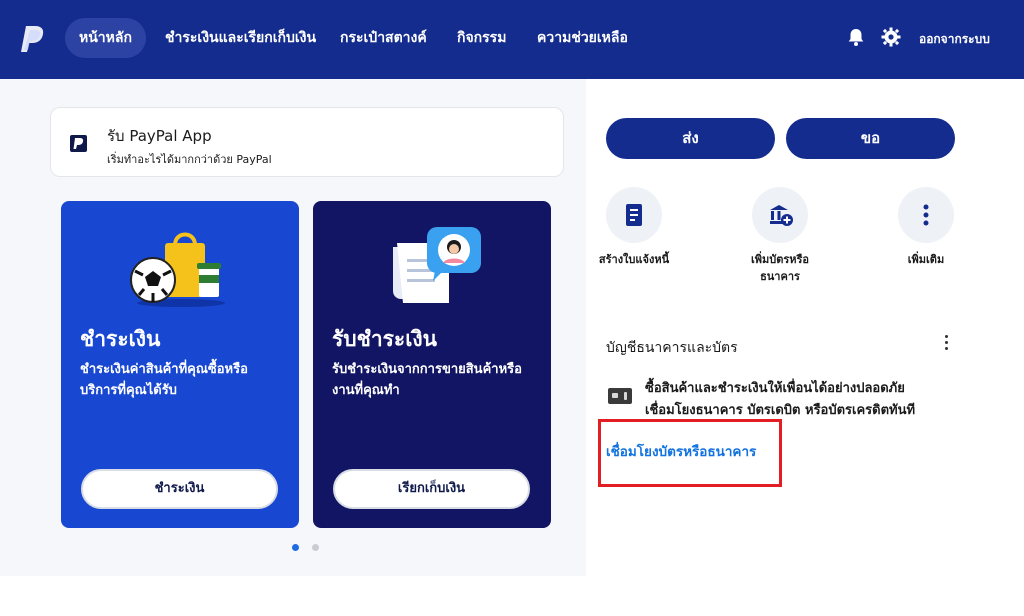 Image resolution: width=1024 pixels, height=616 pixels. I want to click on carousel-dot, so click(315, 547).